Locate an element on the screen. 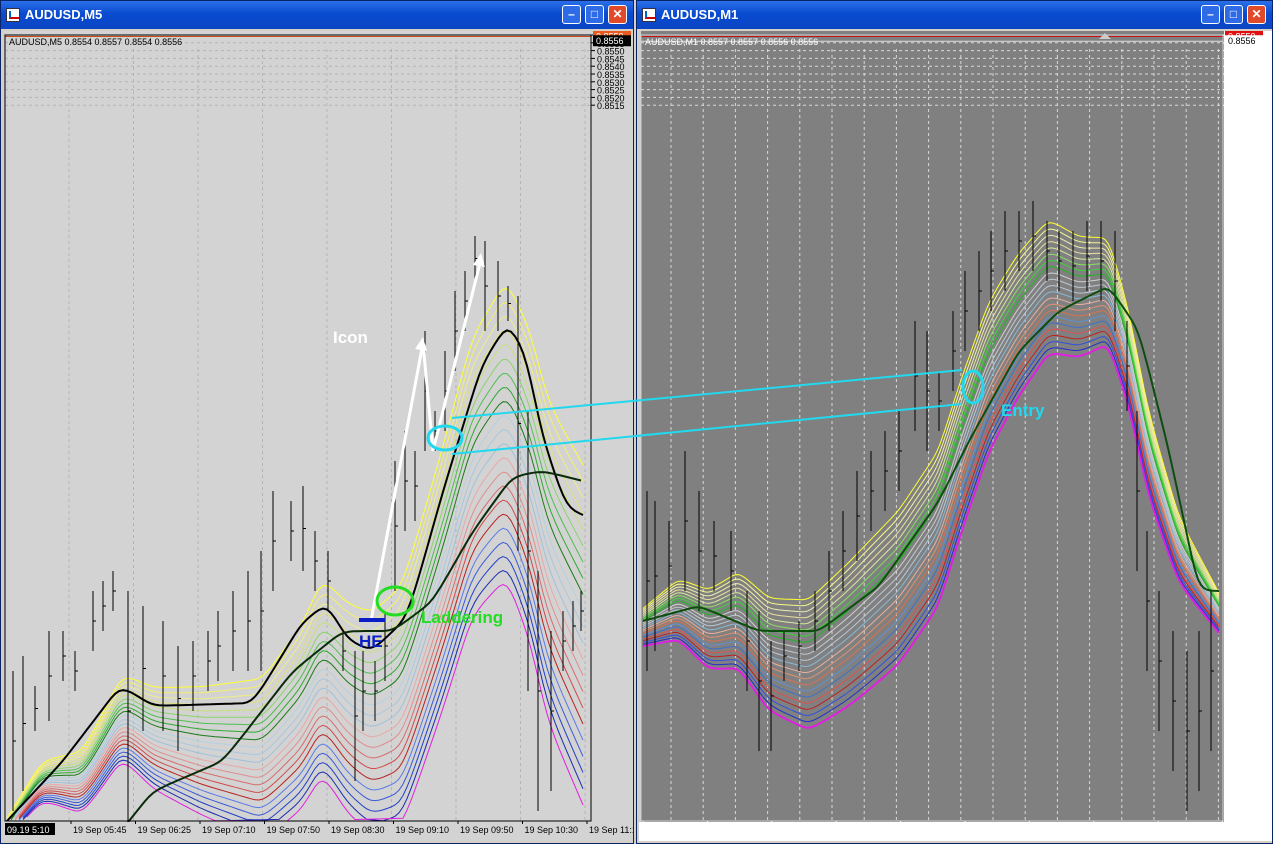 The width and height of the screenshot is (1273, 844). time-tick-label: 19 Sep 10:19 is located at coordinates (1123, 830).